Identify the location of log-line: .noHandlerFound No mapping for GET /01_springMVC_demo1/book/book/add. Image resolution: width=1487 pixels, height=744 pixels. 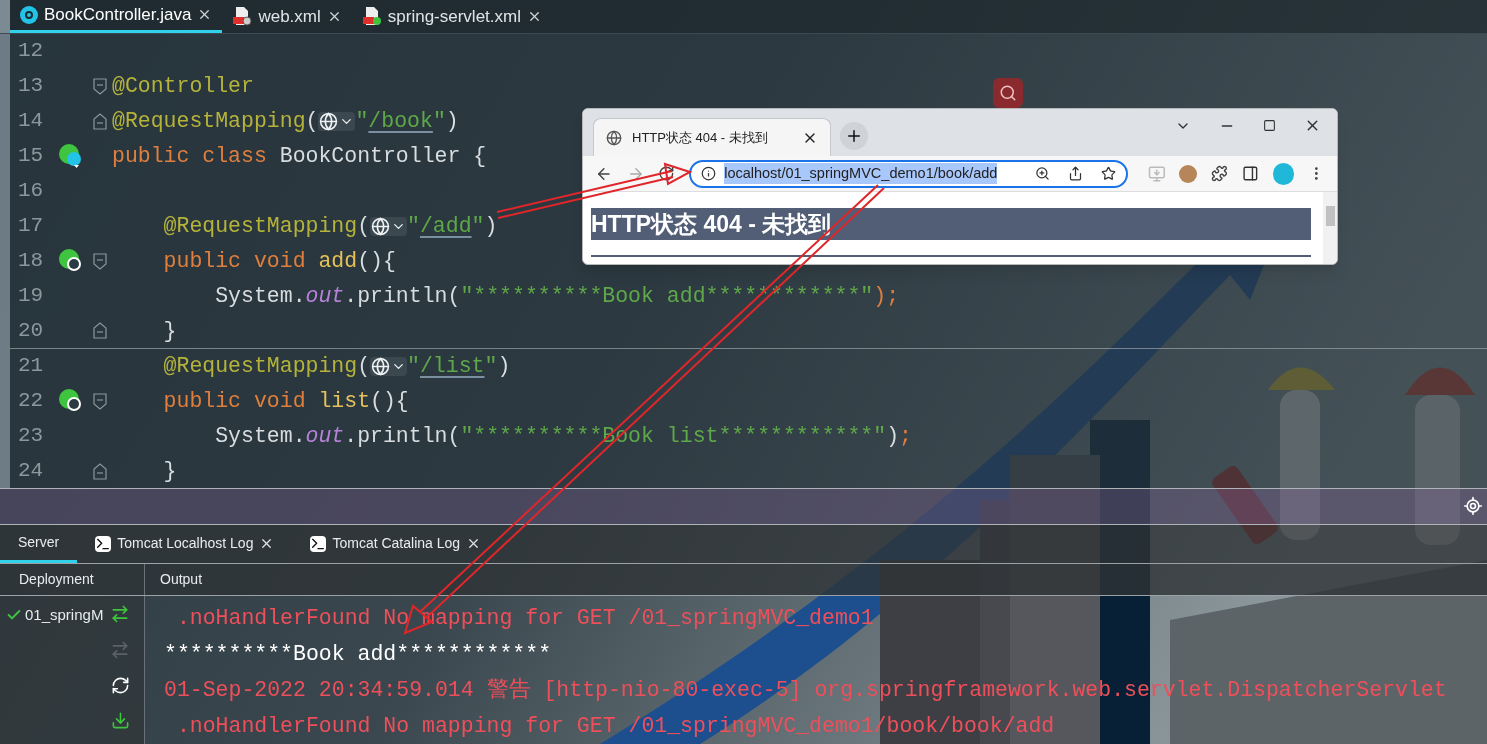
(615, 726).